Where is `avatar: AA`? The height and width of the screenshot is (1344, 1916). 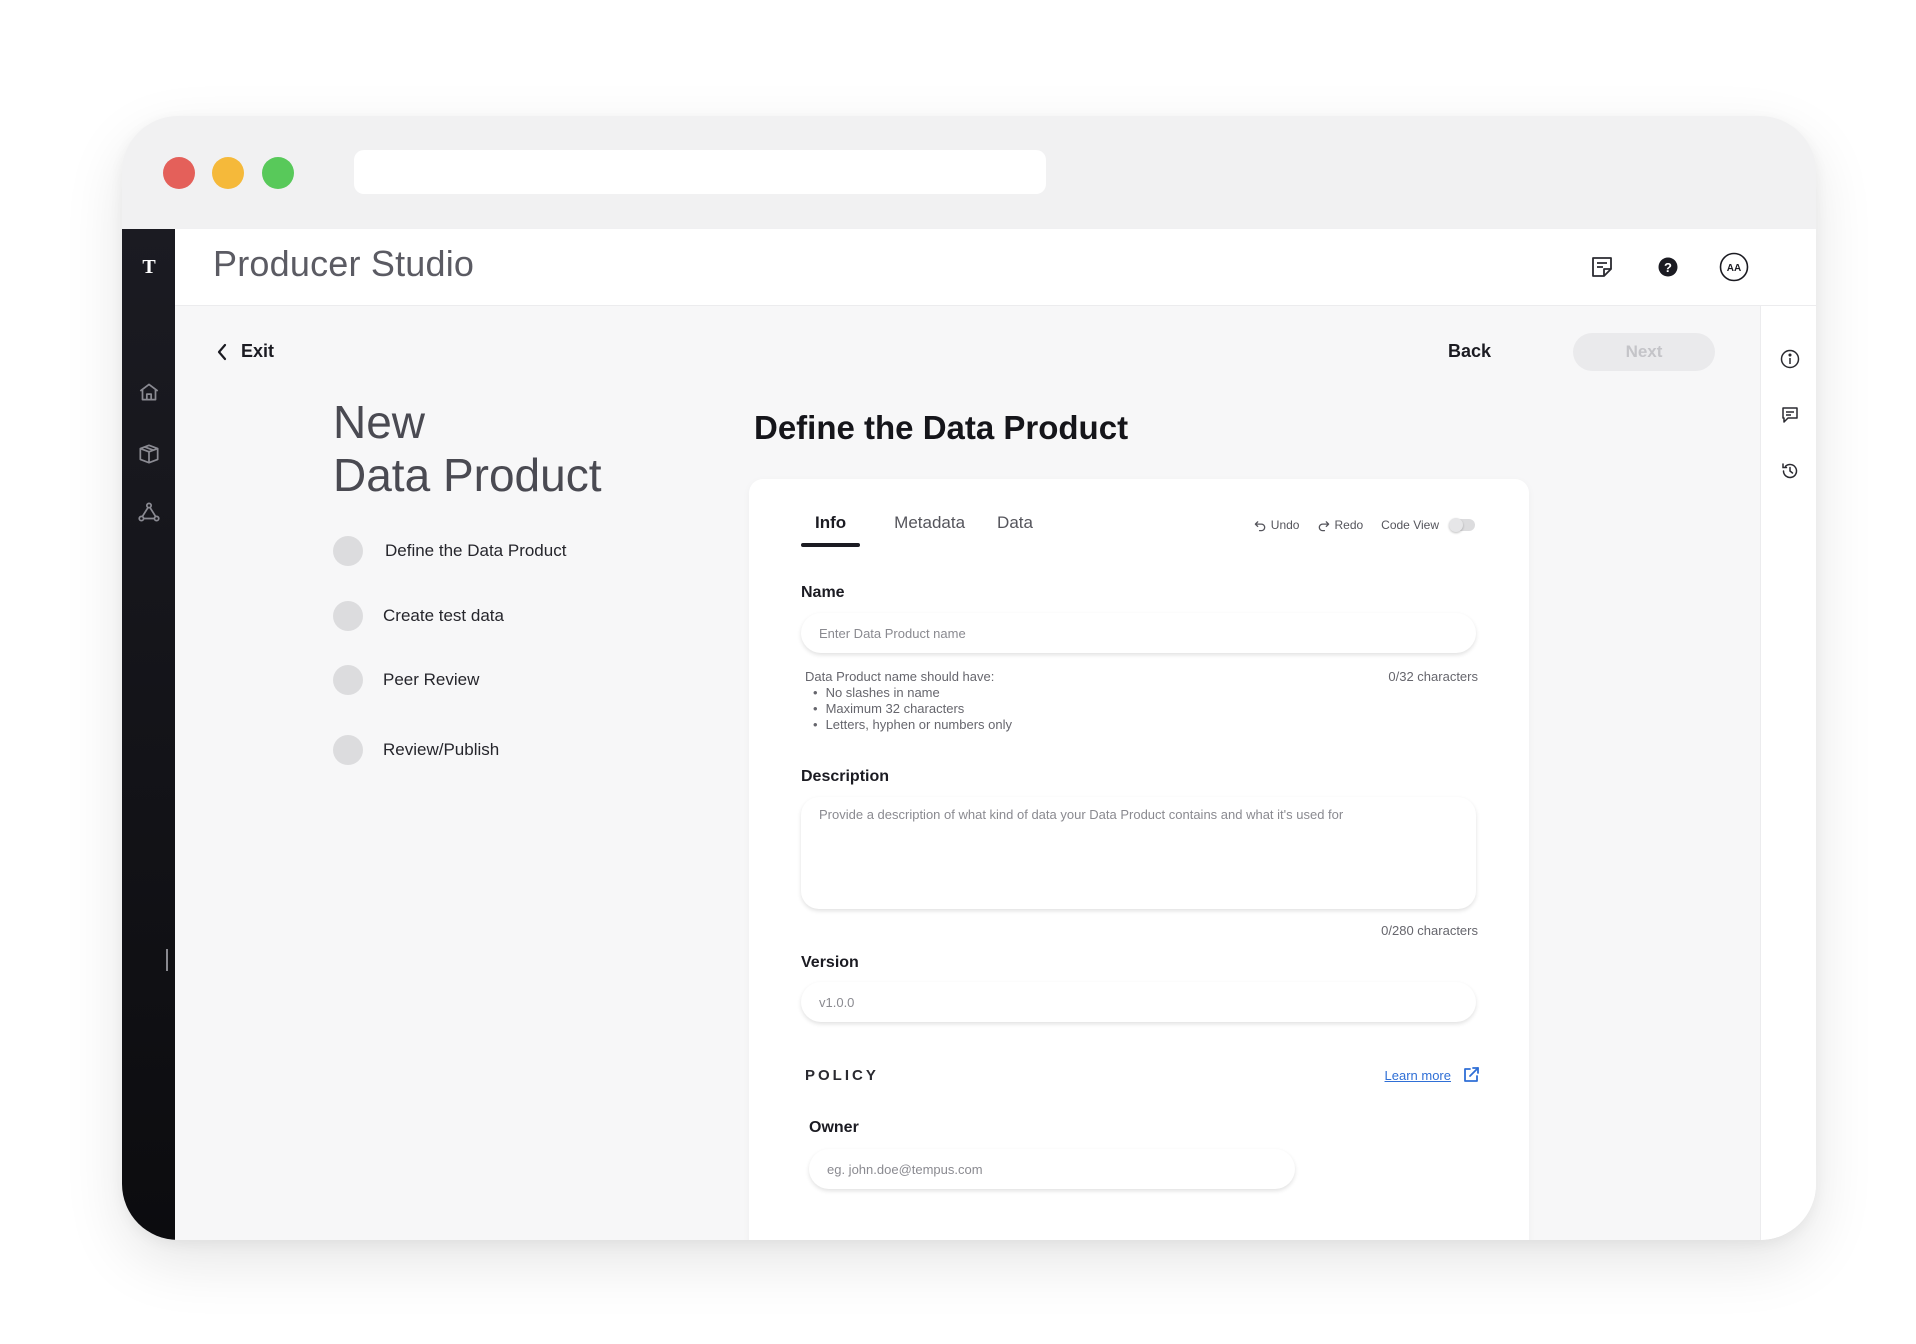
avatar: AA is located at coordinates (1734, 267).